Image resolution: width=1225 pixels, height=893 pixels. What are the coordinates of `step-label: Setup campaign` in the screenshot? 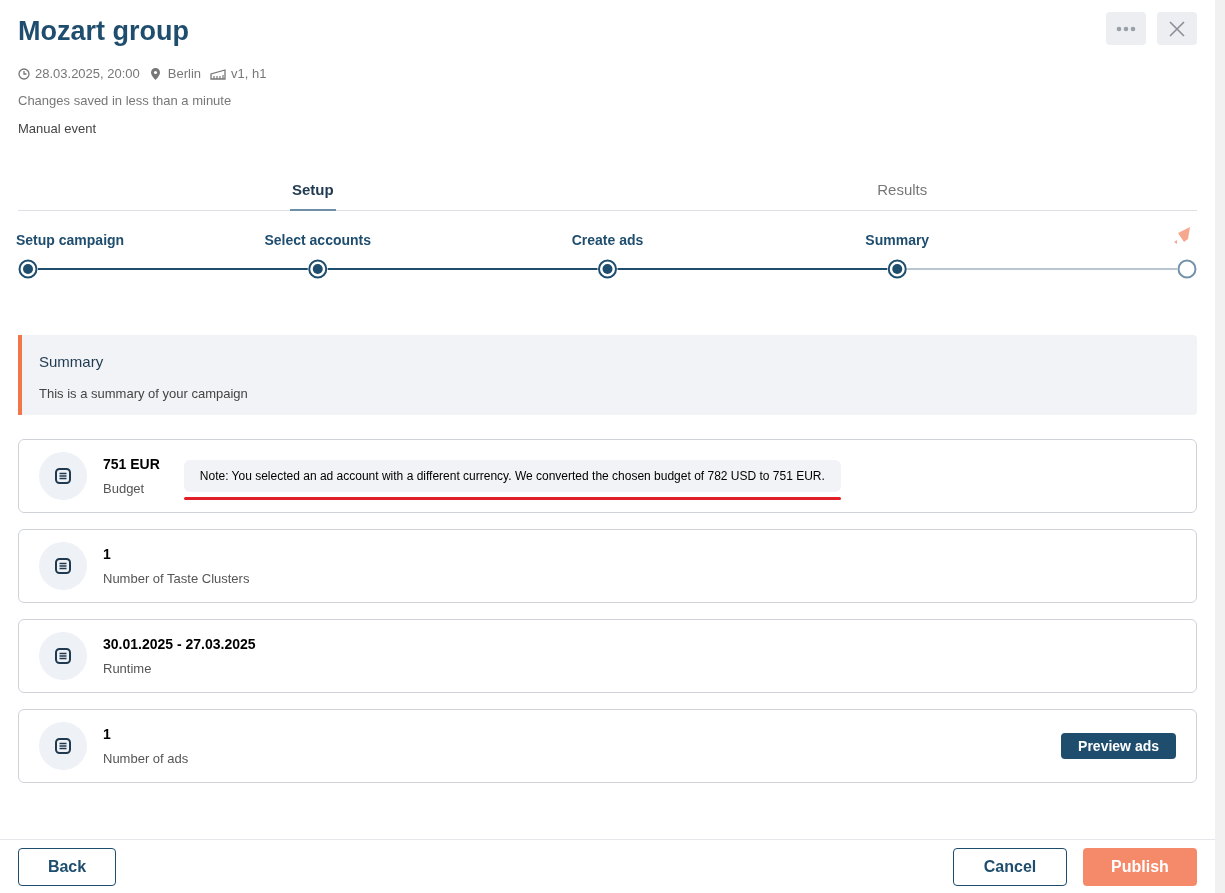 It's located at (70, 240).